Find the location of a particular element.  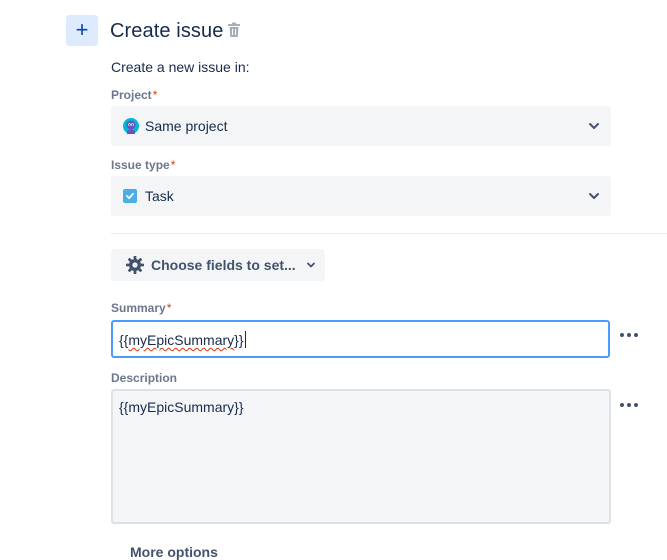

issue-type-label-text: Issue type is located at coordinates (140, 165).